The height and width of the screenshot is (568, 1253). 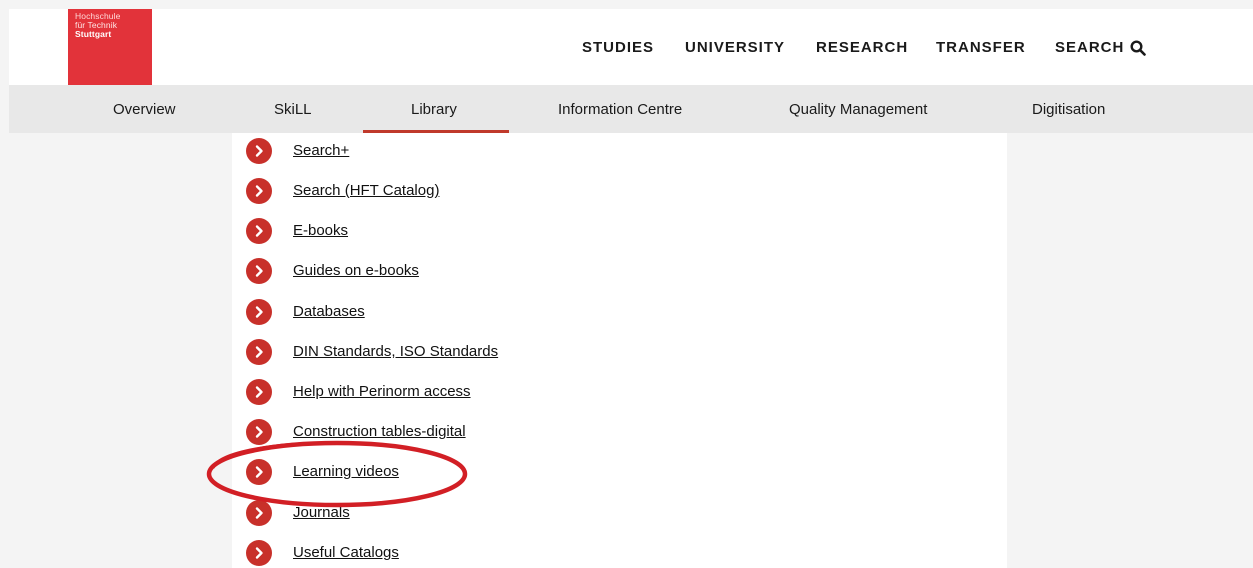 What do you see at coordinates (446, 231) in the screenshot?
I see `link-e-books: E-books` at bounding box center [446, 231].